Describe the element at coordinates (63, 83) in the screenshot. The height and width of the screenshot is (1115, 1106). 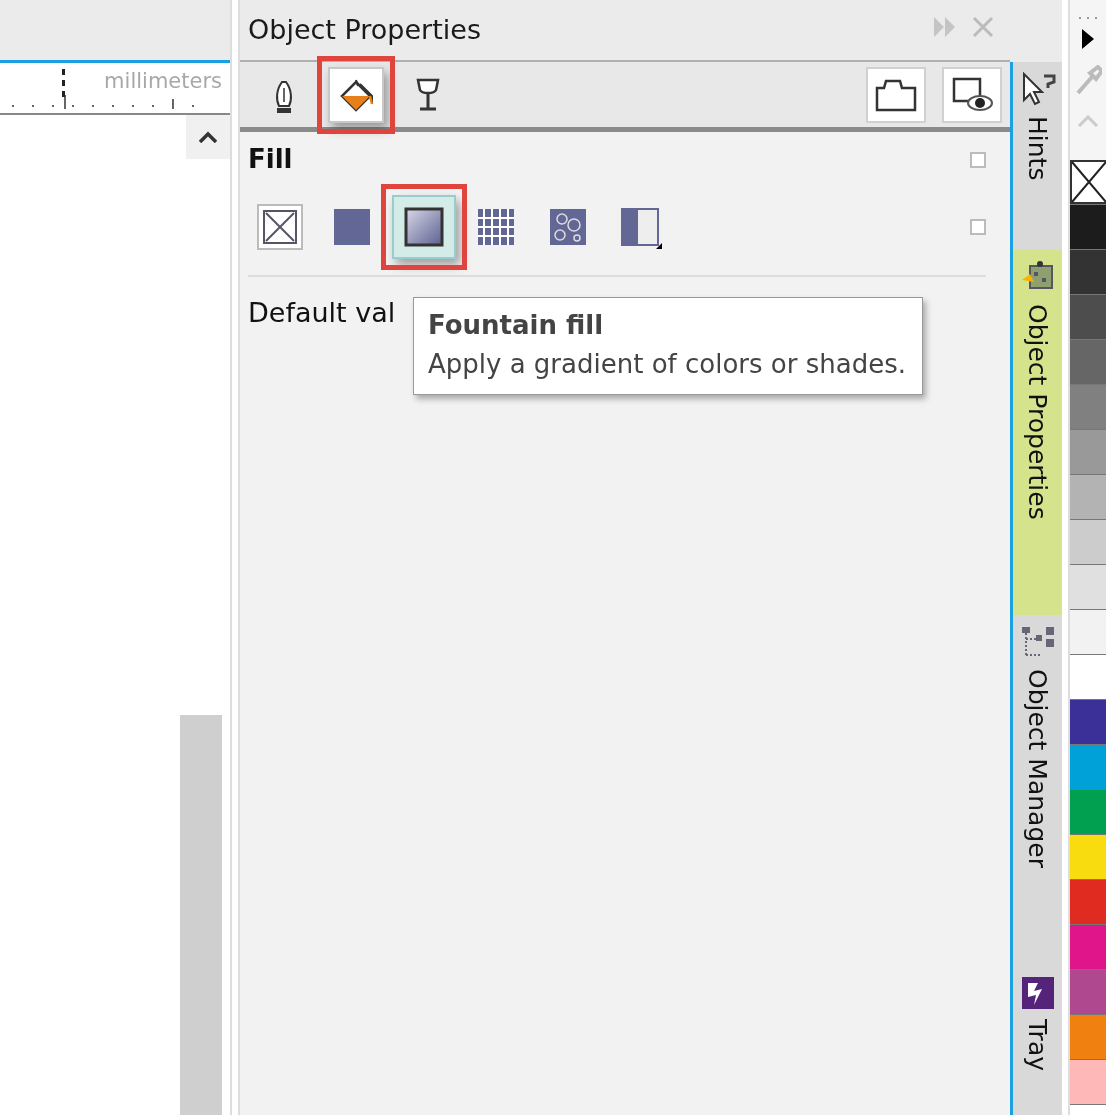
I see `guide-marker-icon` at that location.